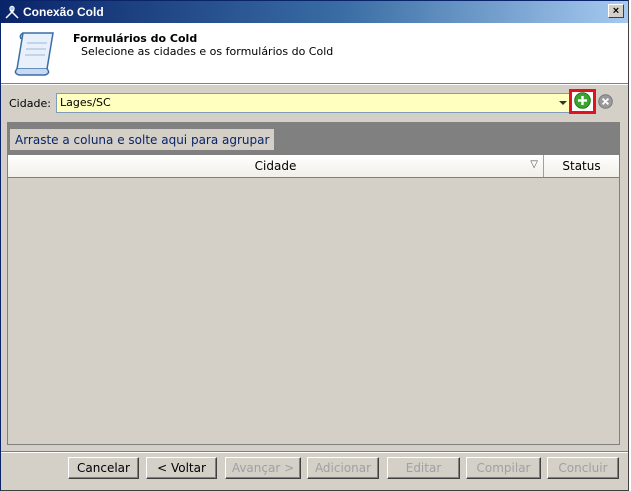  I want to click on back-button: < Voltar, so click(181, 468).